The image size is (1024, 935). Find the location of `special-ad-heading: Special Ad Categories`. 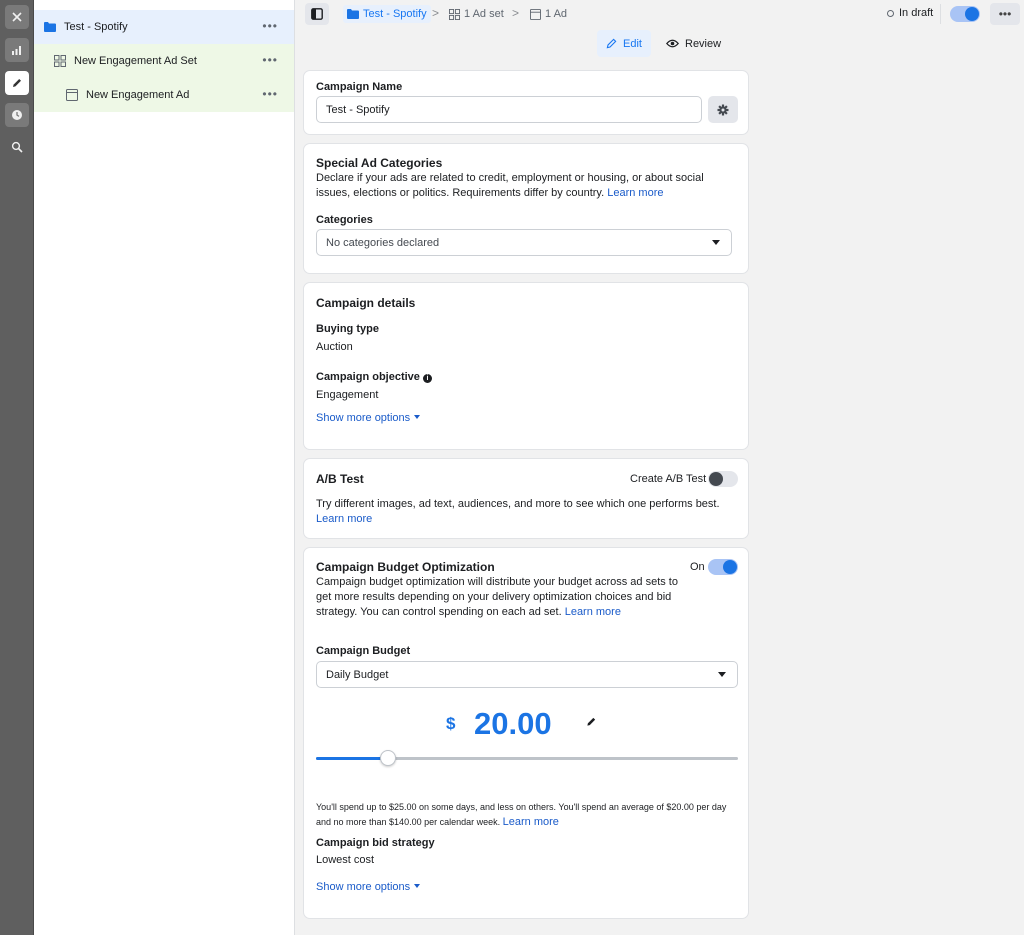

special-ad-heading: Special Ad Categories is located at coordinates (379, 163).